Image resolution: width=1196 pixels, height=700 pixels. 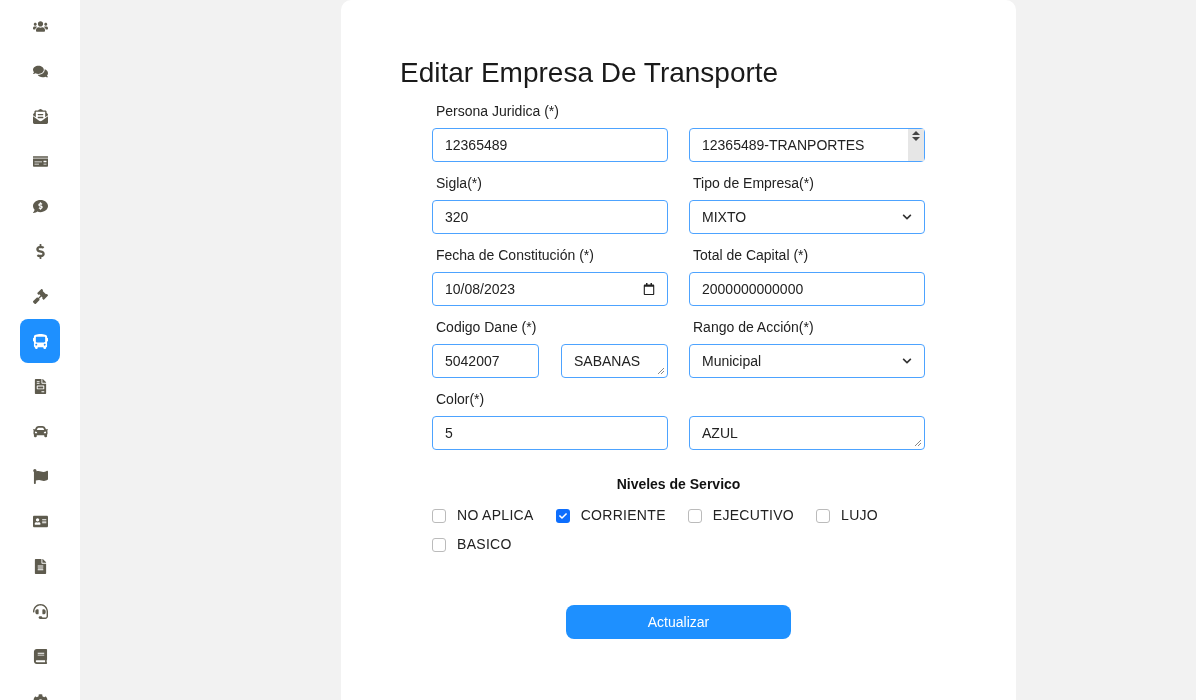 I want to click on checkbox-label: BASICO, so click(x=484, y=544).